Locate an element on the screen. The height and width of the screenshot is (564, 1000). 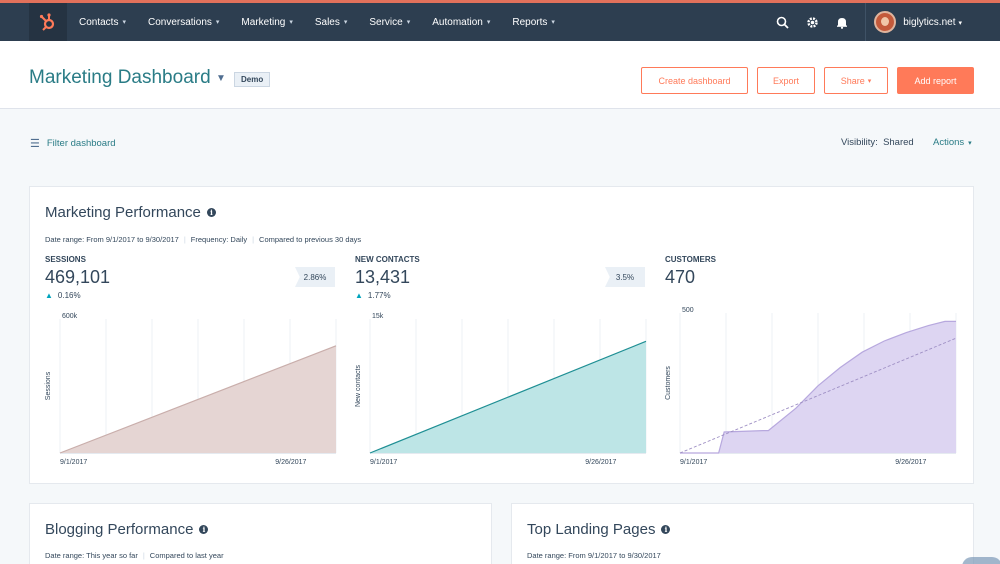
metric-label: SESSIONS is located at coordinates (65, 259).